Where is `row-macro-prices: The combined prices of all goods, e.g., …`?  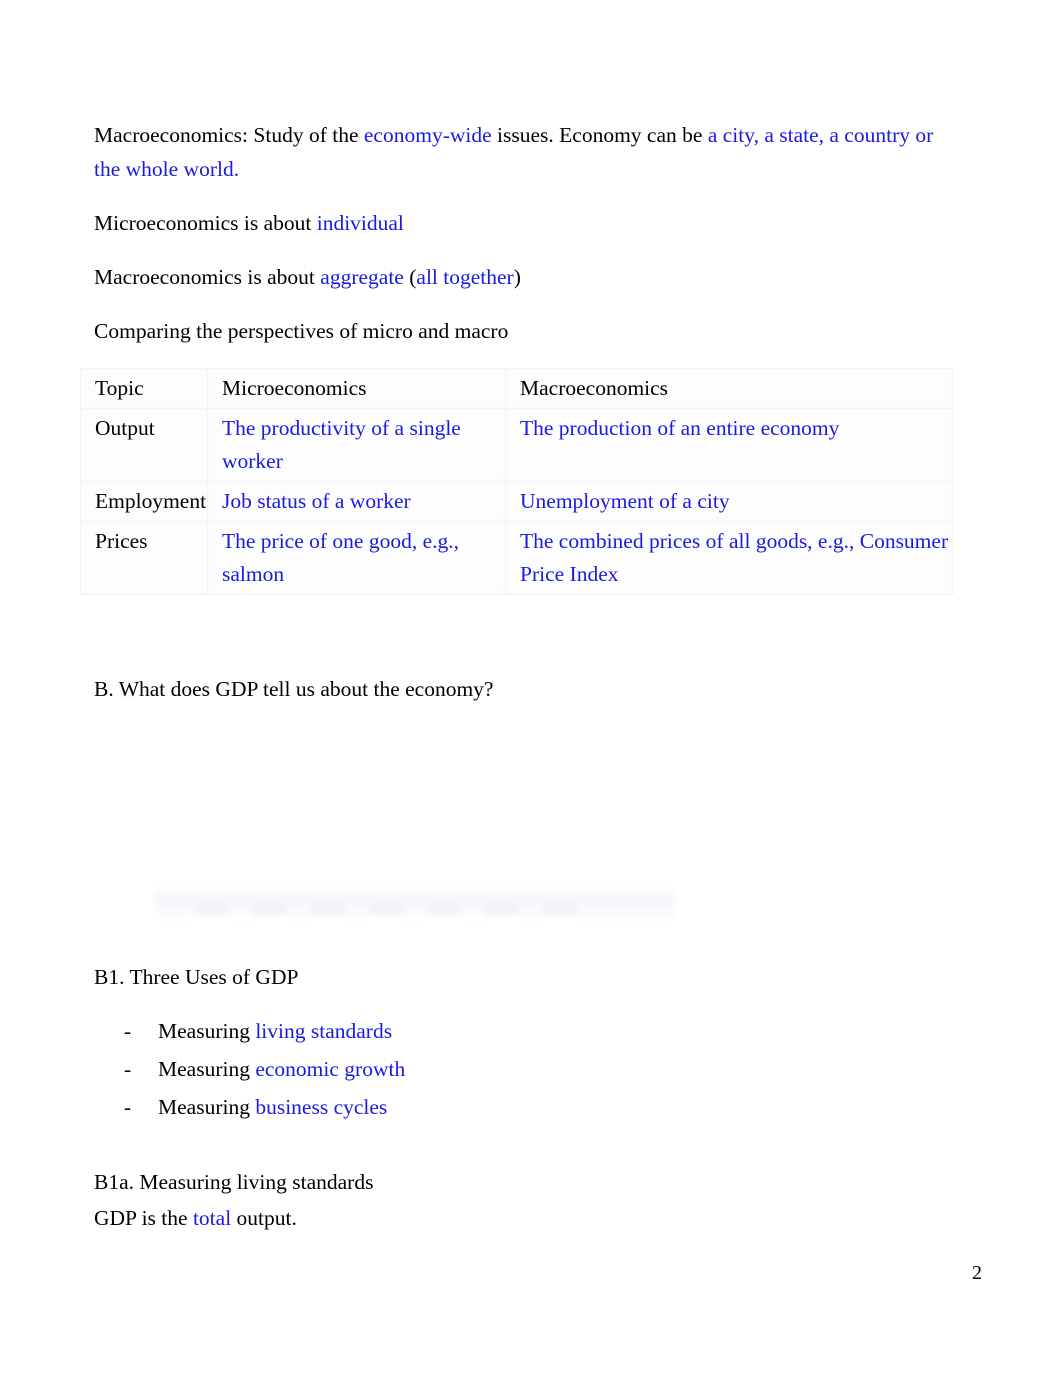 row-macro-prices: The combined prices of all goods, e.g., … is located at coordinates (729, 558).